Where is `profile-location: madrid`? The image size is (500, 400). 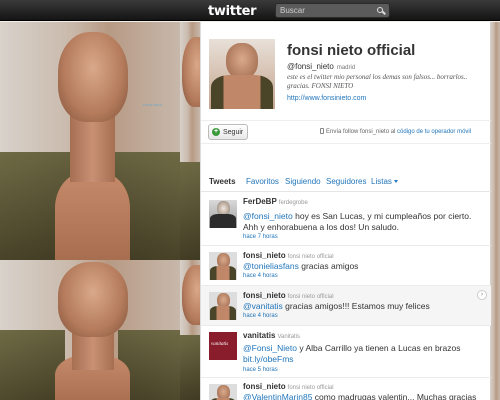 profile-location: madrid is located at coordinates (346, 68).